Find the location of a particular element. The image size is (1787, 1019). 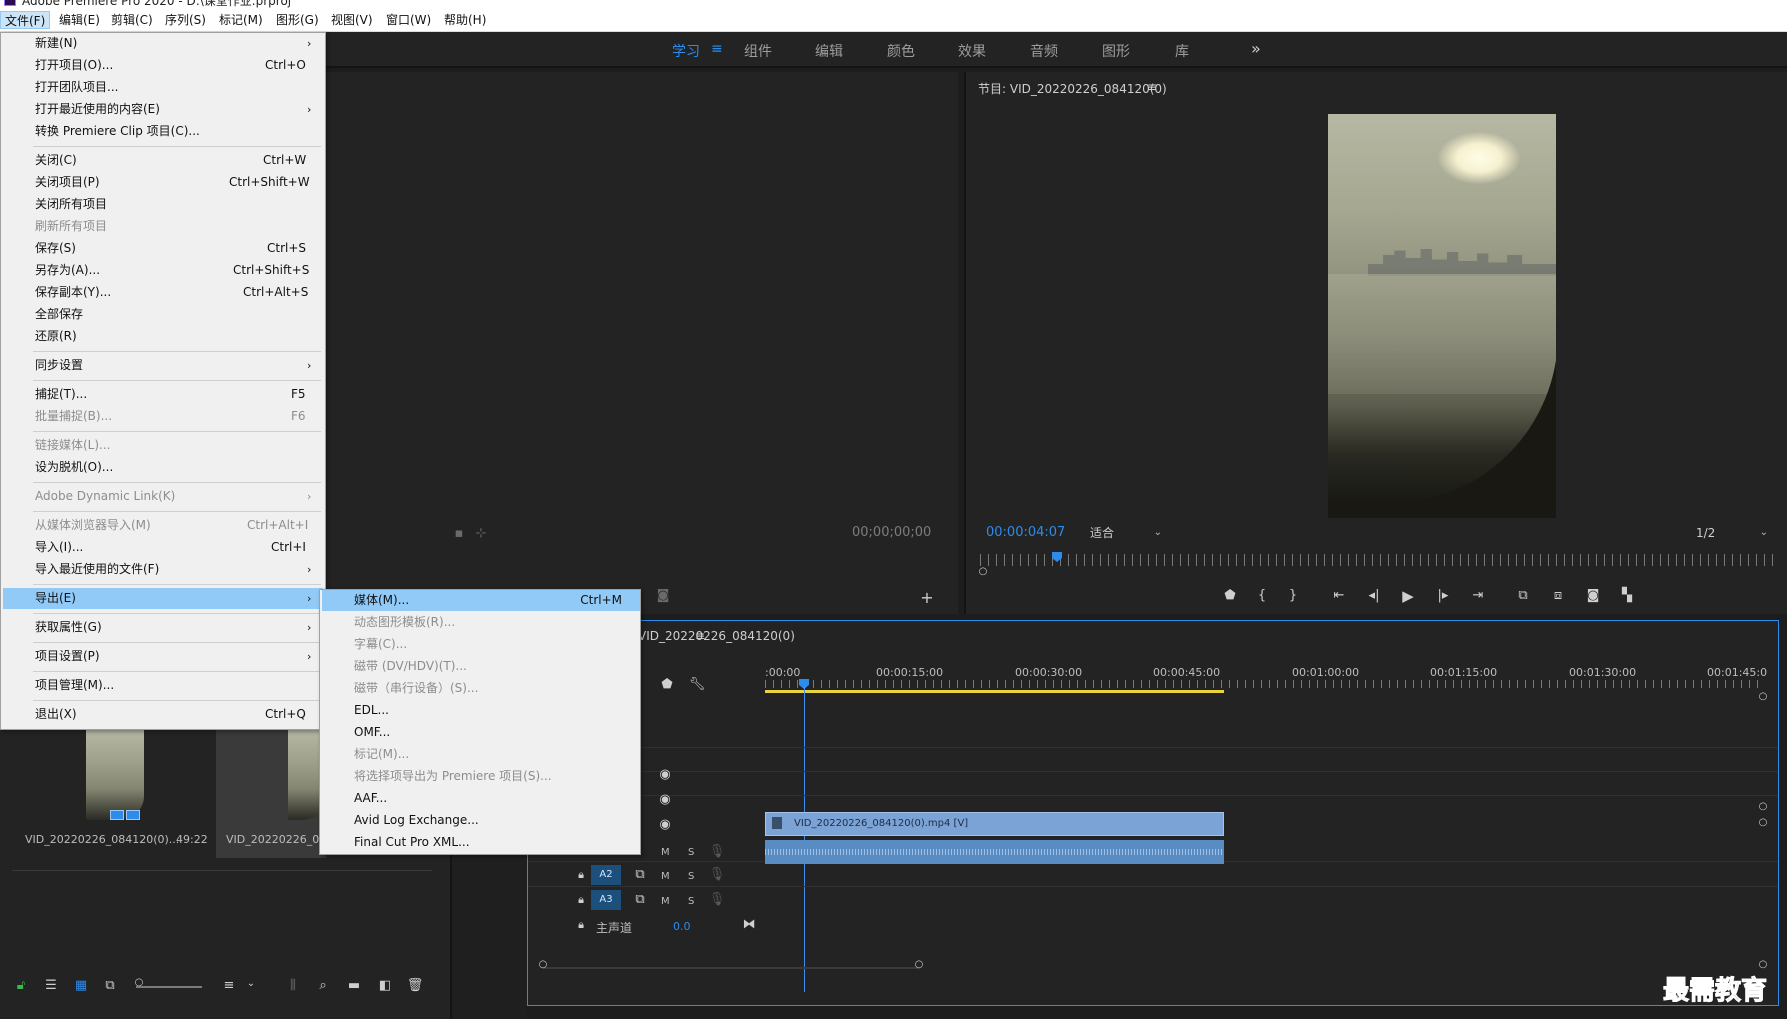

export-media: 媒体(M)... Ctrl+M is located at coordinates (481, 600).